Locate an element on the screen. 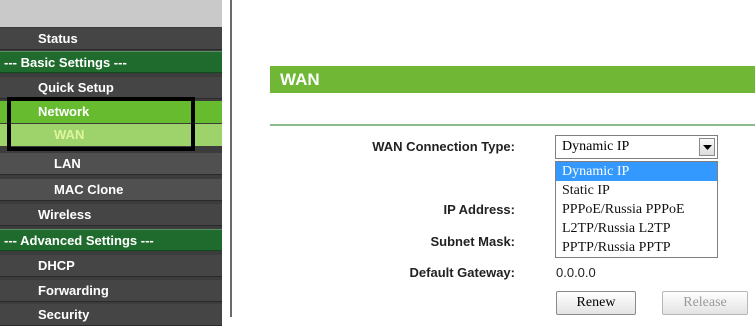 The image size is (755, 326). release-button: Release is located at coordinates (705, 303).